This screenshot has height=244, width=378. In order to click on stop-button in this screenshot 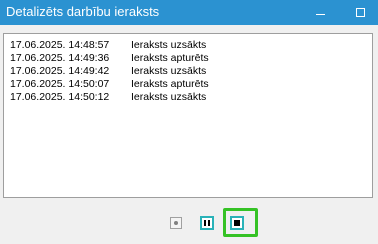, I will do `click(237, 223)`.